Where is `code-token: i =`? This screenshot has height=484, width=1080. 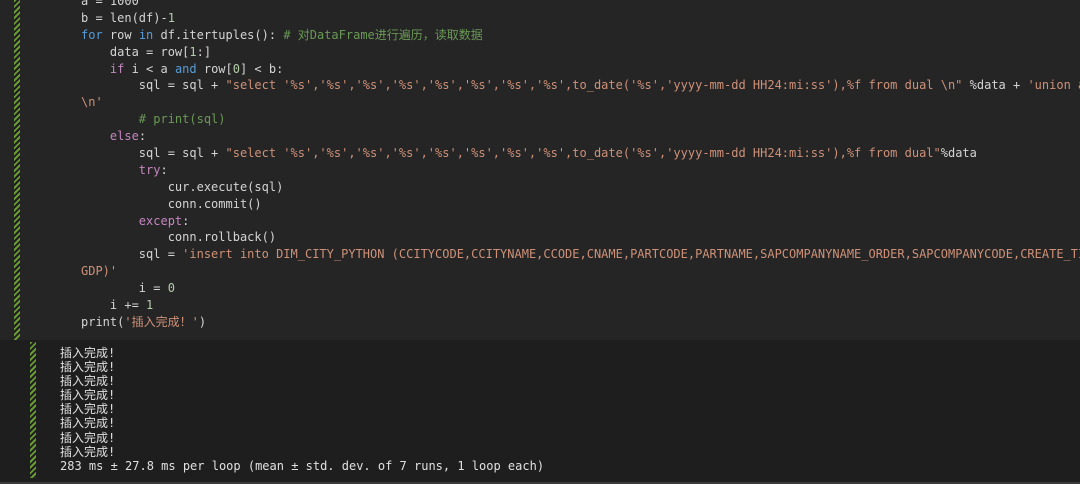
code-token: i = is located at coordinates (124, 288).